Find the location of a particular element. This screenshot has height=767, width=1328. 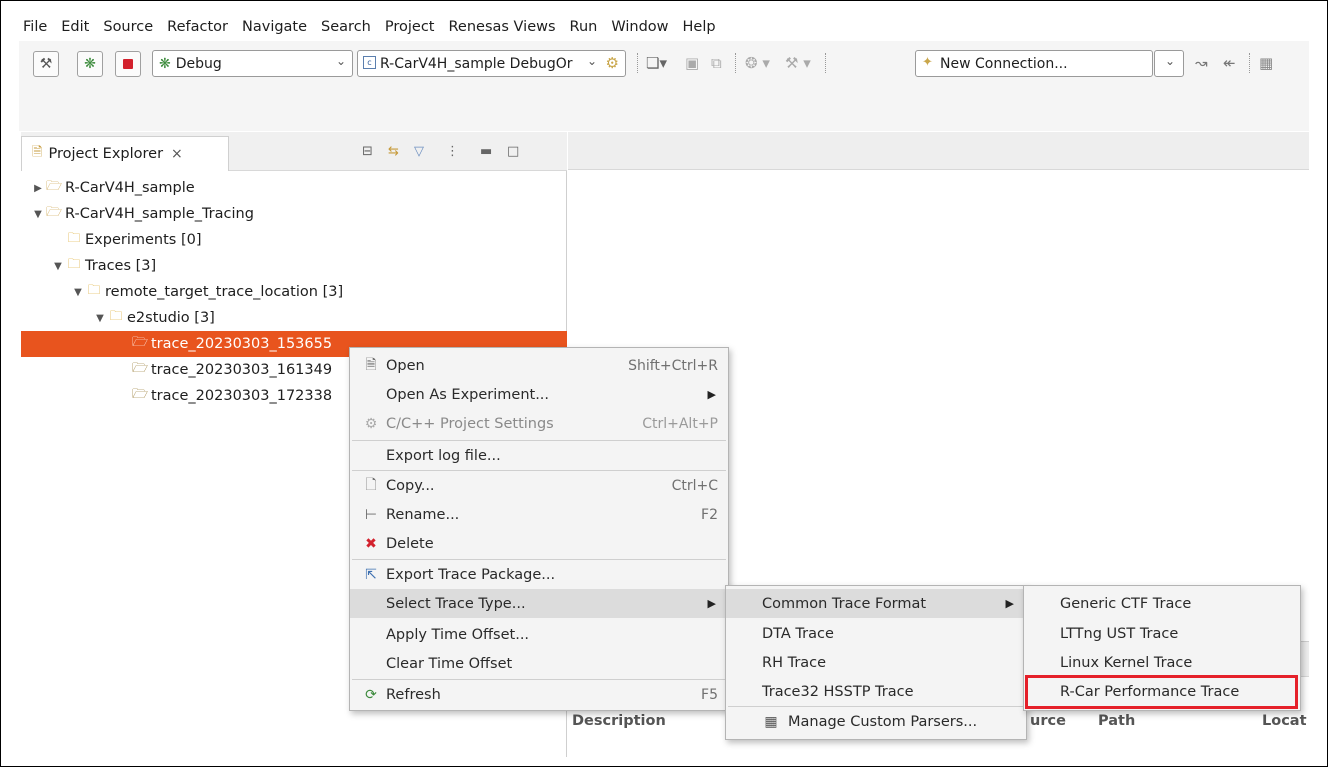

menu-renesas-views: Renesas Views is located at coordinates (502, 27).